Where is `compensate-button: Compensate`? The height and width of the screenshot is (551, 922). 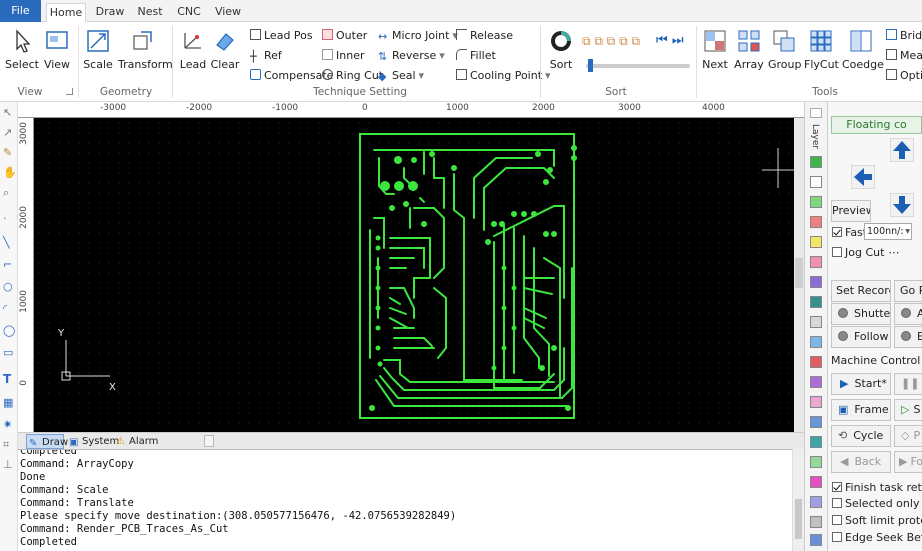 compensate-button: Compensate is located at coordinates (291, 75).